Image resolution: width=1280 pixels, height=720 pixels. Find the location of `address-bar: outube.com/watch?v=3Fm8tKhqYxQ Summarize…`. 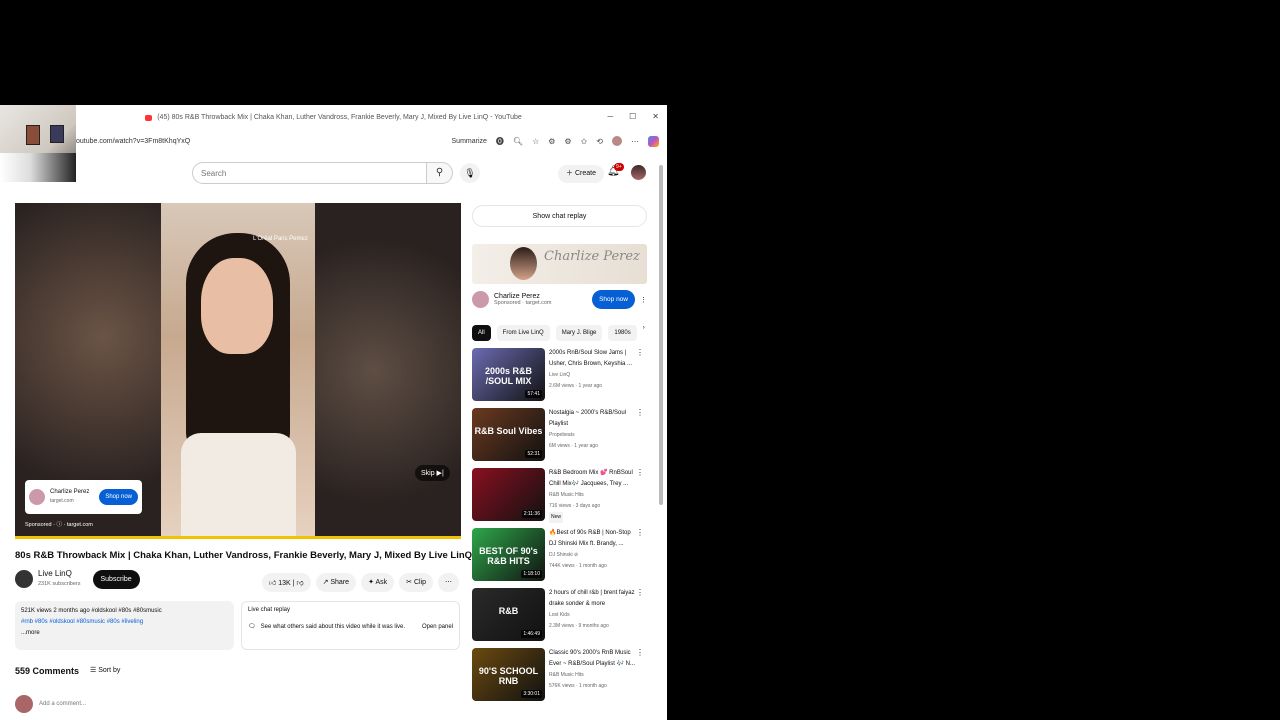

address-bar: outube.com/watch?v=3Fm8tKhqYxQ Summarize… is located at coordinates (333, 141).